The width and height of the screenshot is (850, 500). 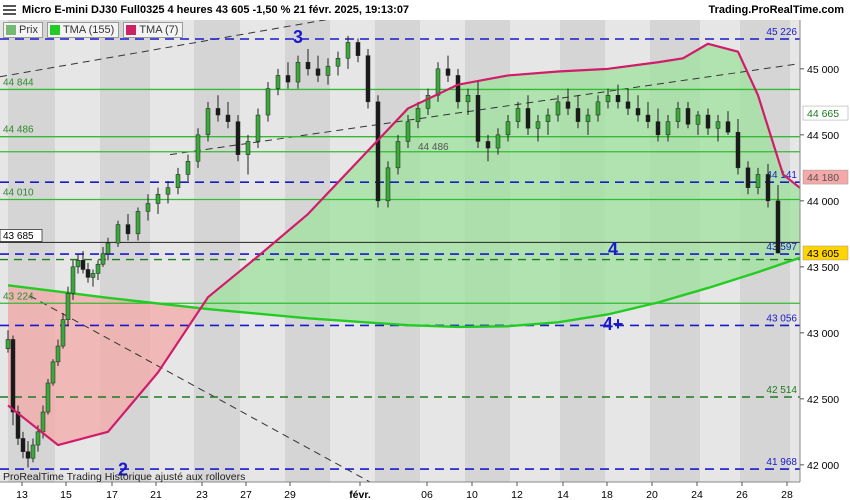 I want to click on legend-item-tma7: TMA (7), so click(x=153, y=30).